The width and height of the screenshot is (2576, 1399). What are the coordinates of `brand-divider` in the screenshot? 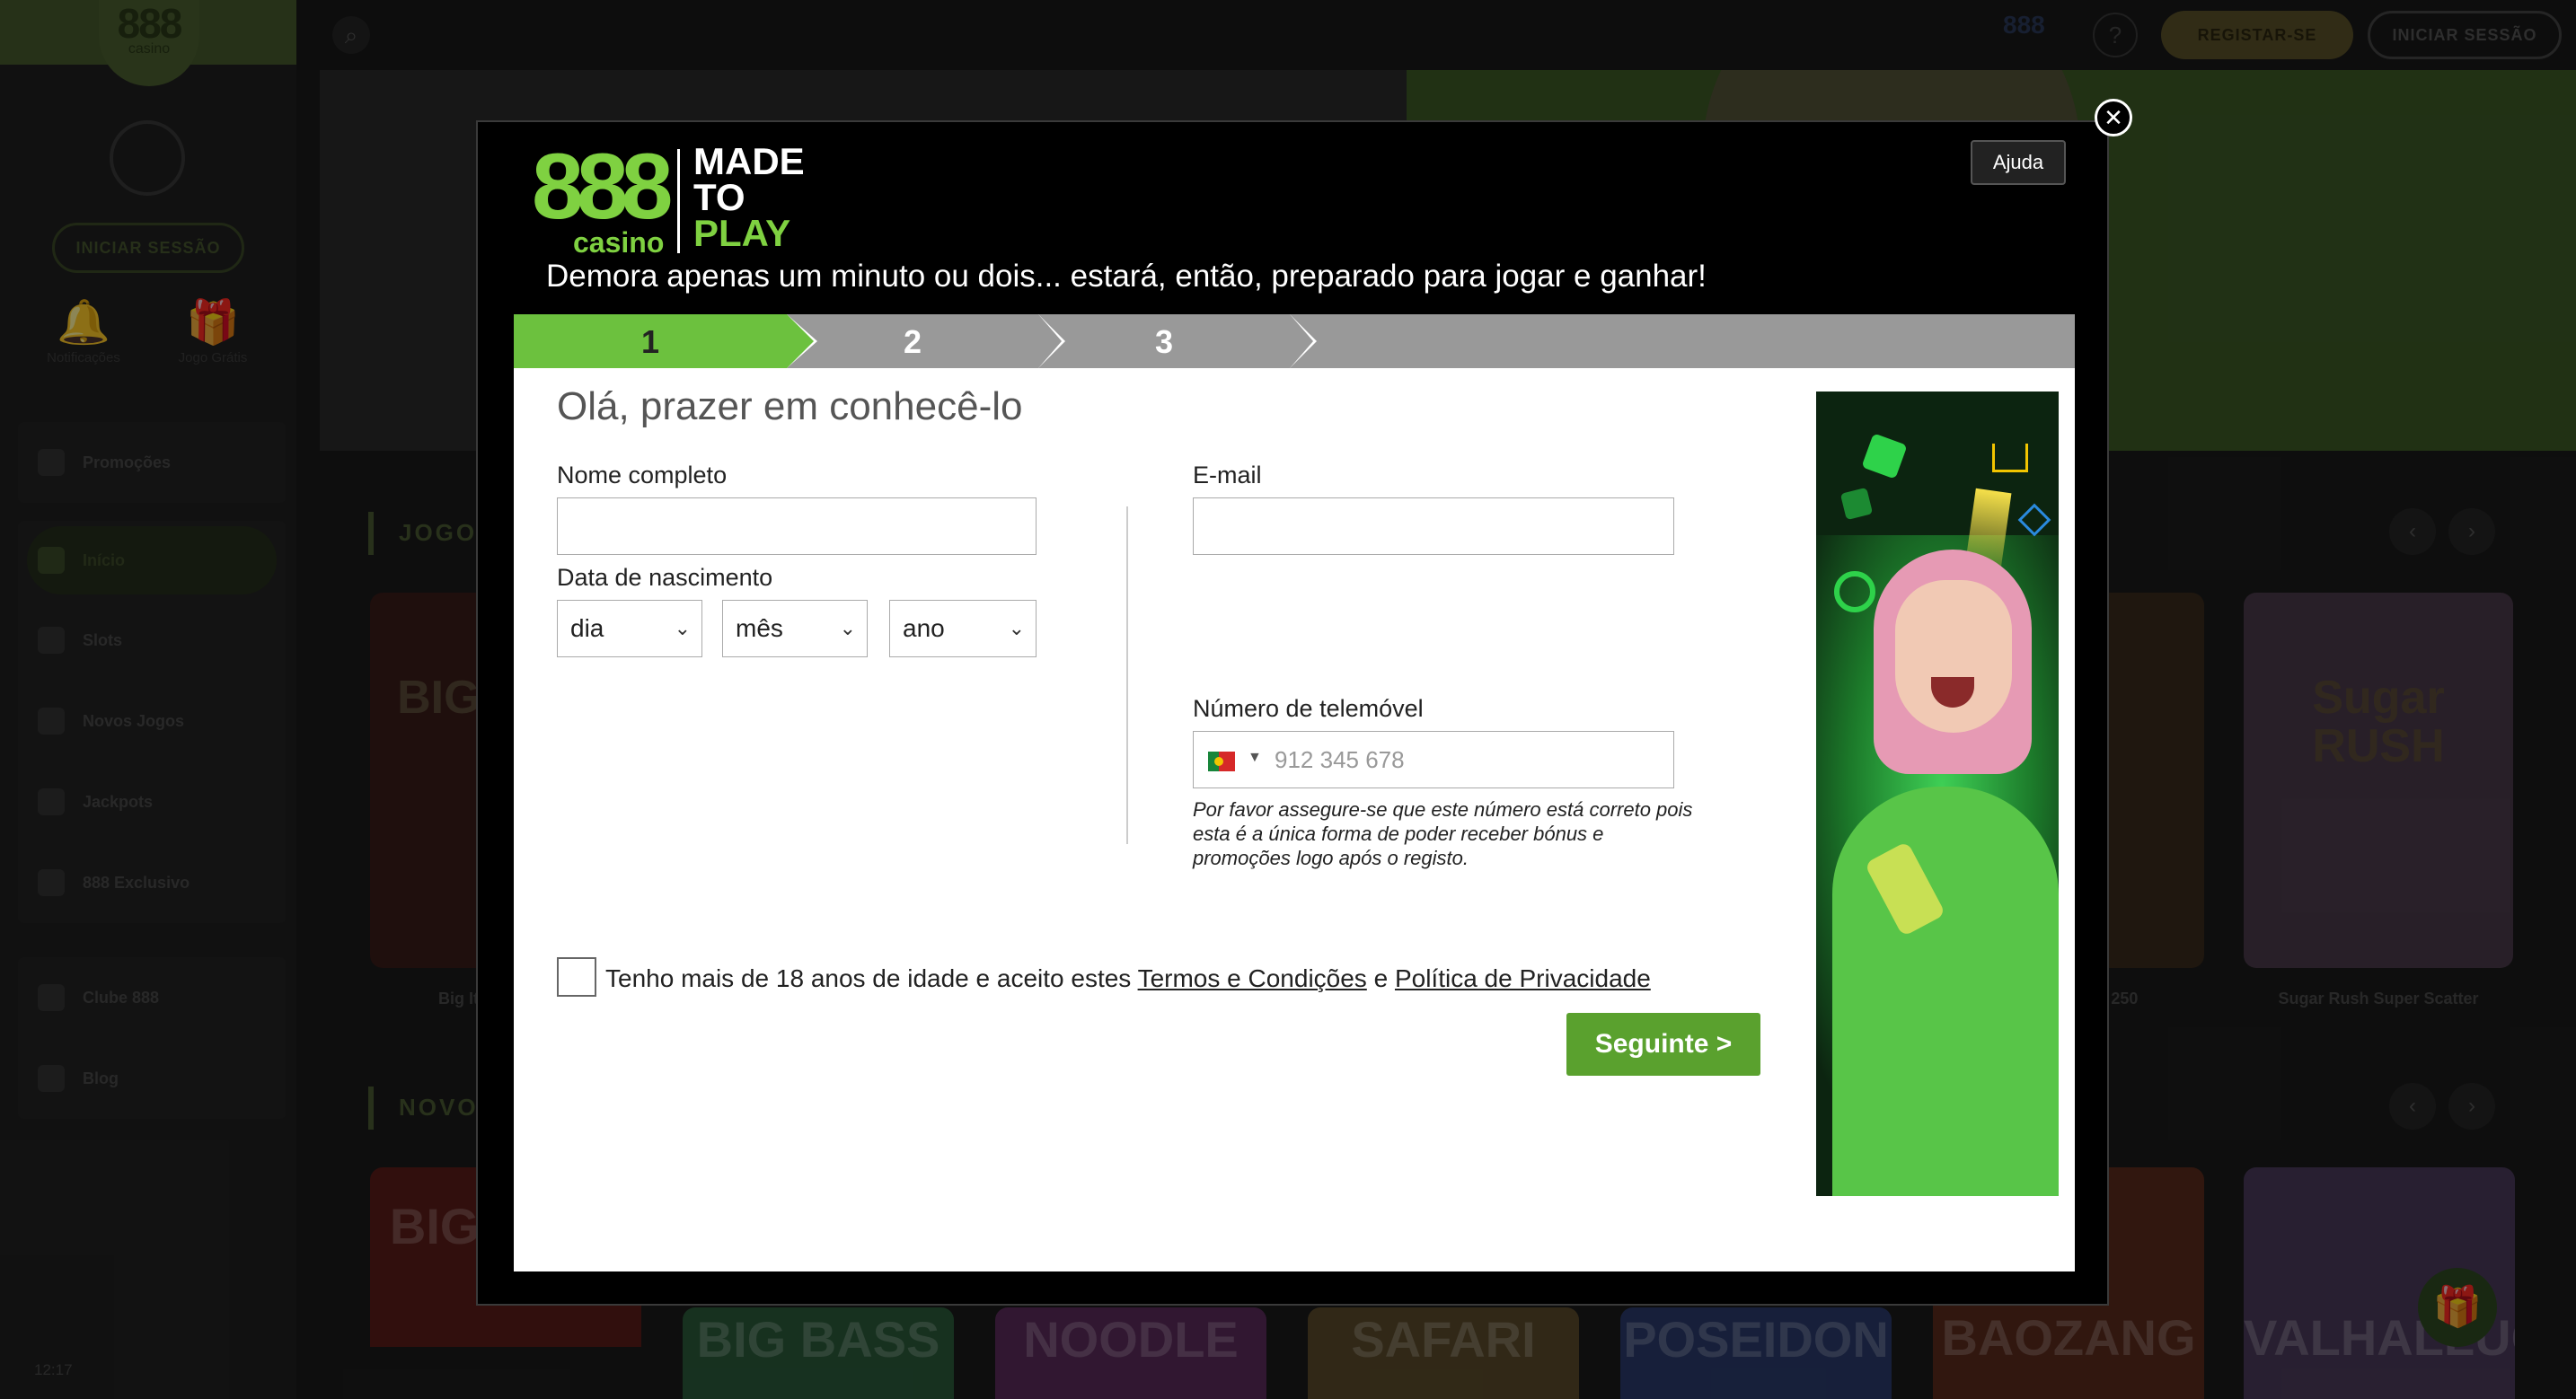 It's located at (678, 201).